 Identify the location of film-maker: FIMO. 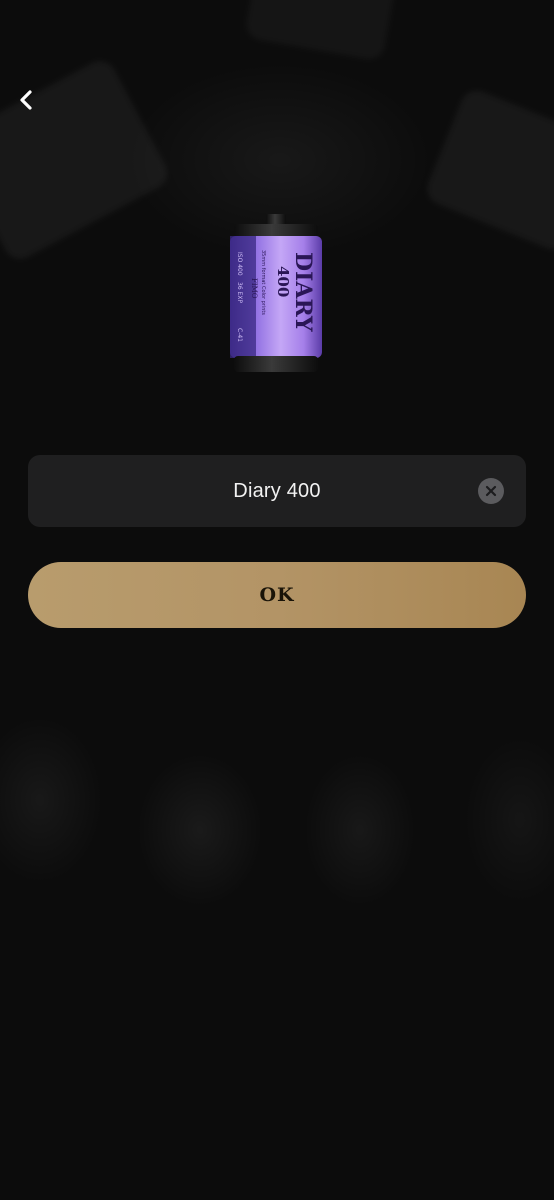
(254, 288).